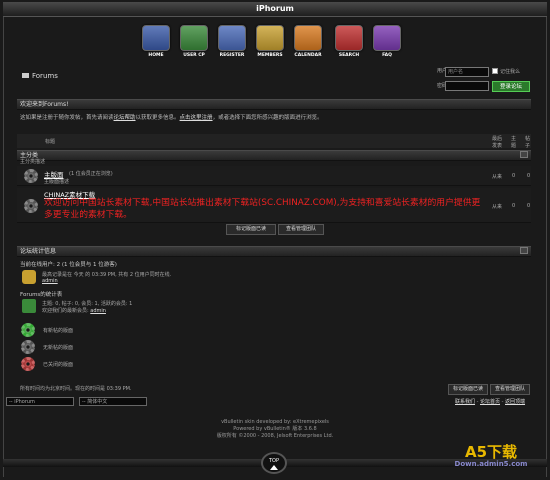 Image resolution: width=550 pixels, height=480 pixels. I want to click on back-to-top-button: TOP, so click(274, 463).